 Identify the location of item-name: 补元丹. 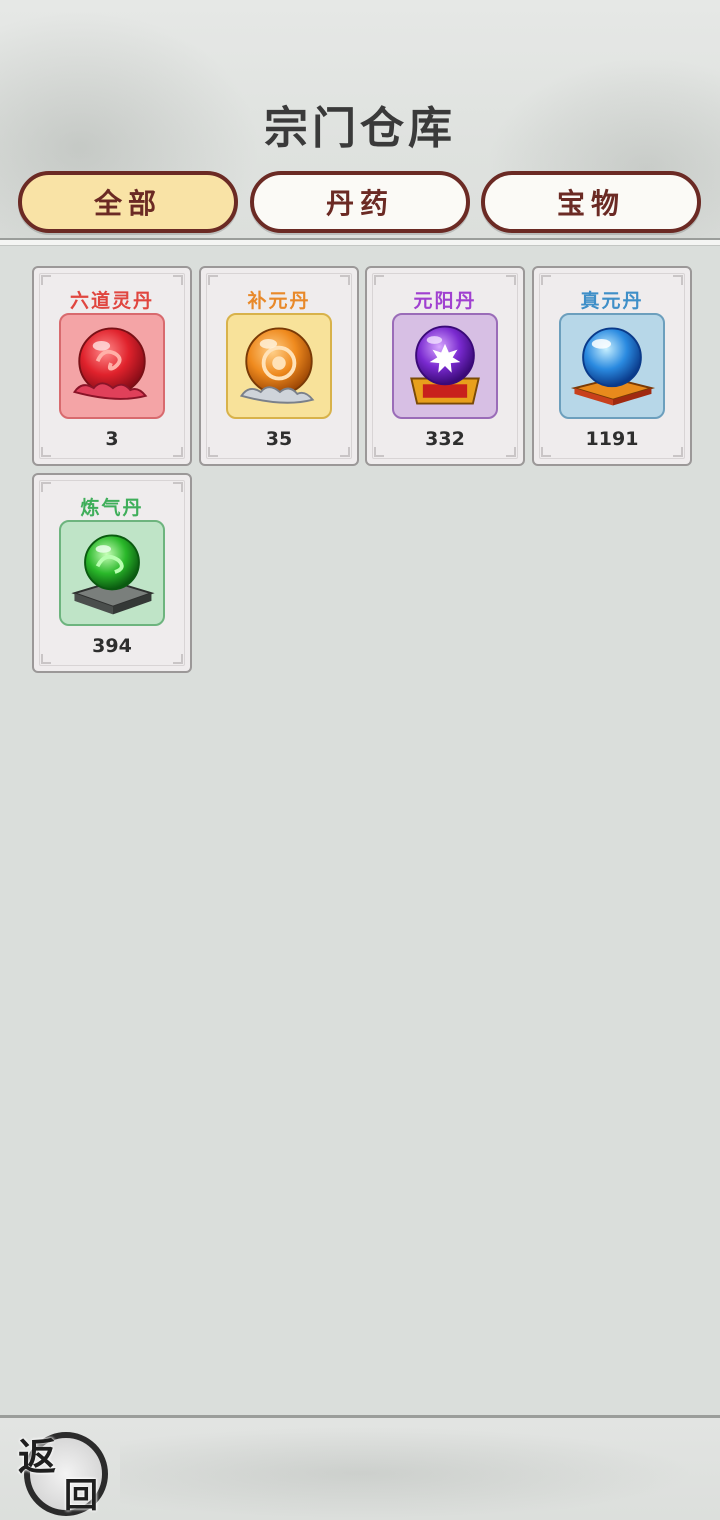
(279, 301).